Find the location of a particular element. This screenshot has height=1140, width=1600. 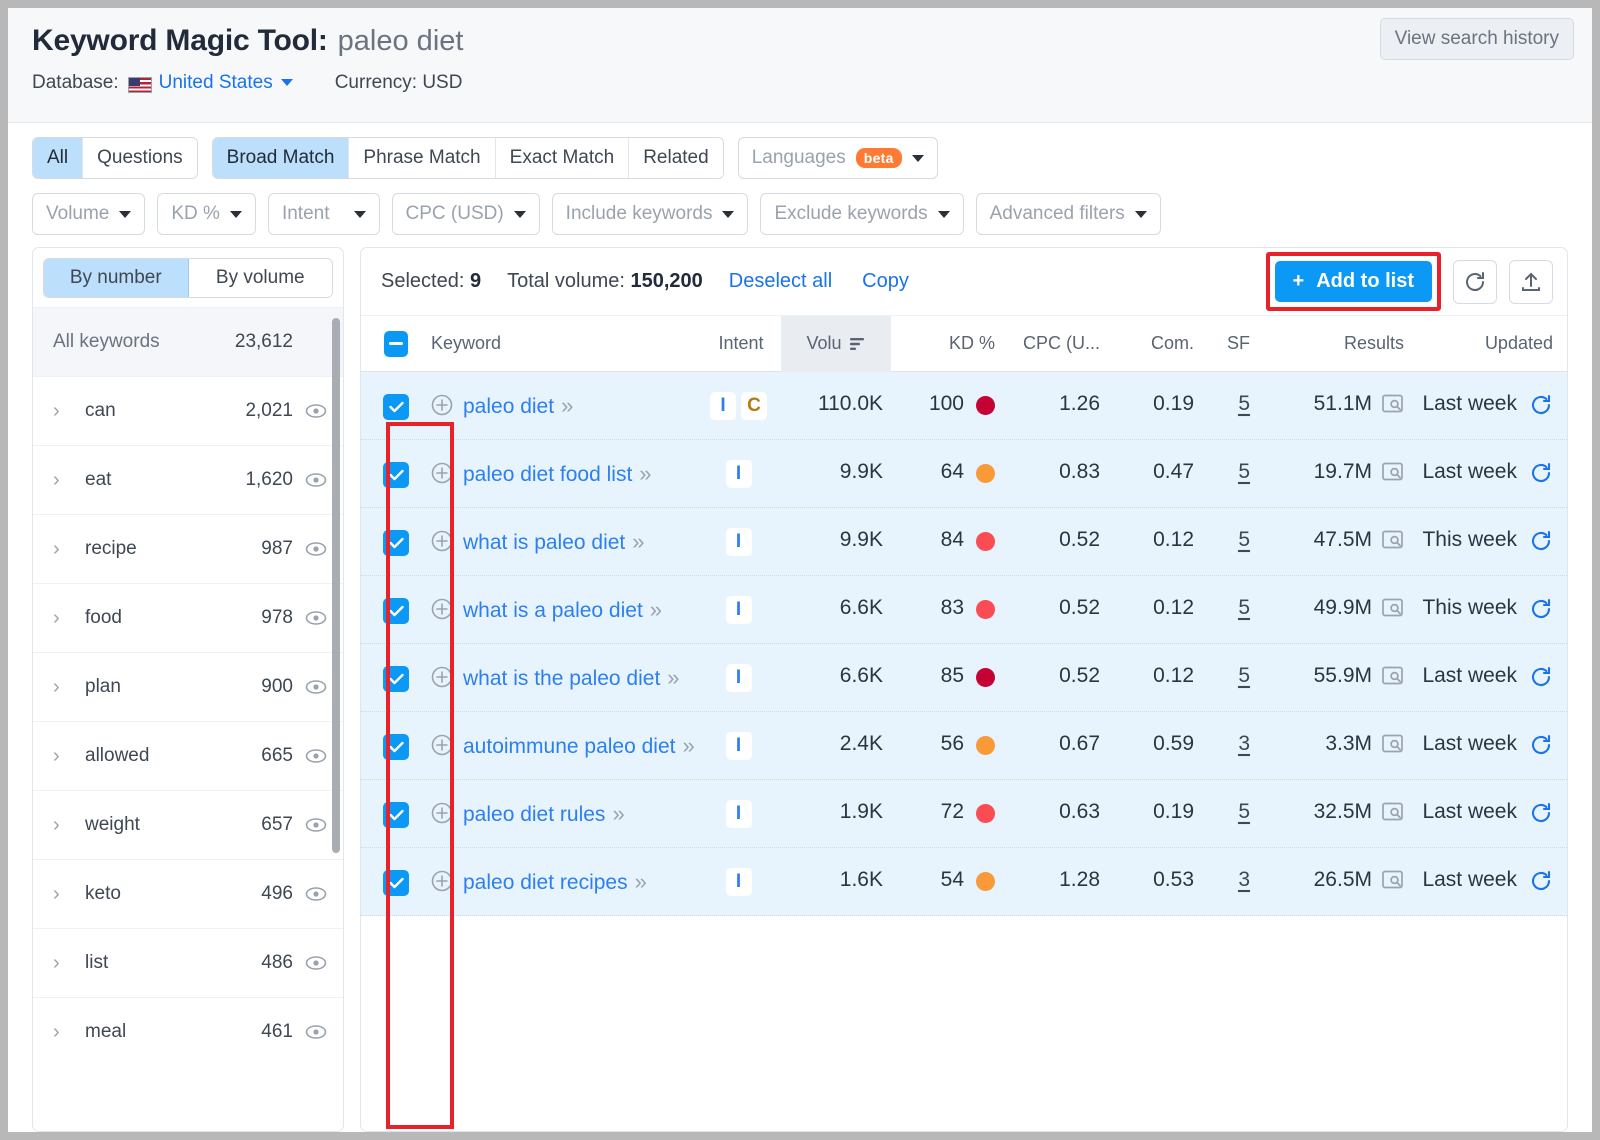

tab-phrase-match: Phrase Match is located at coordinates (422, 158).